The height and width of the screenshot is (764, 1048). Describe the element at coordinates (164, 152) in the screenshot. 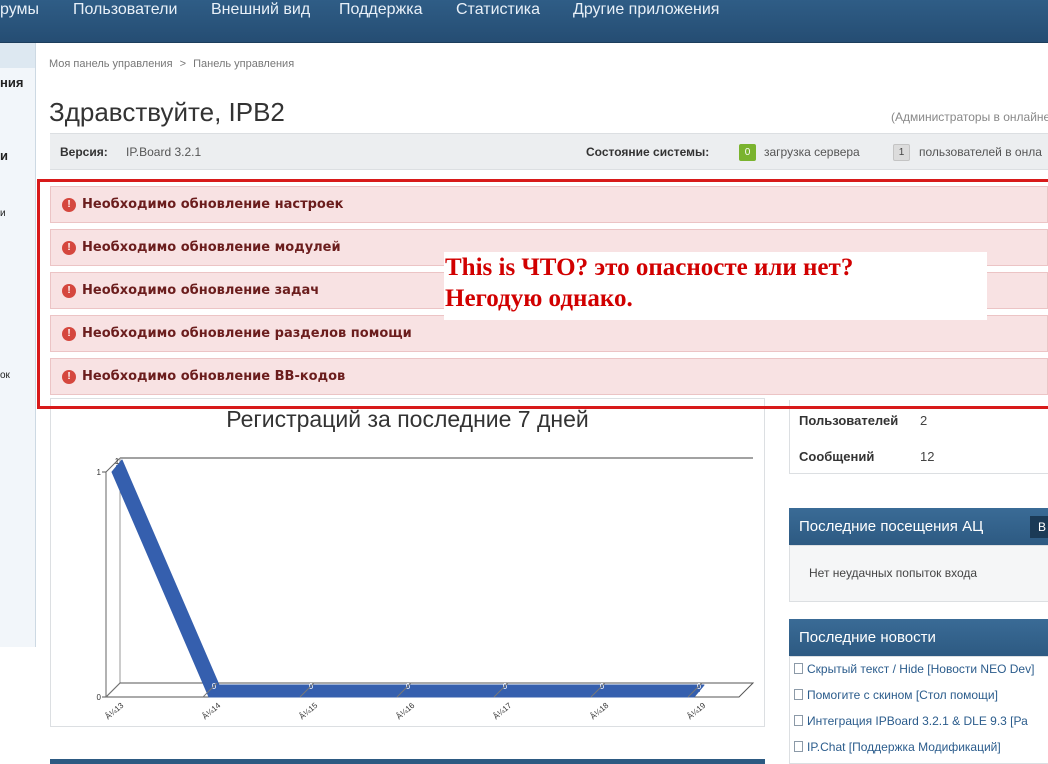

I see `version-value: IP.Board 3.2.1` at that location.